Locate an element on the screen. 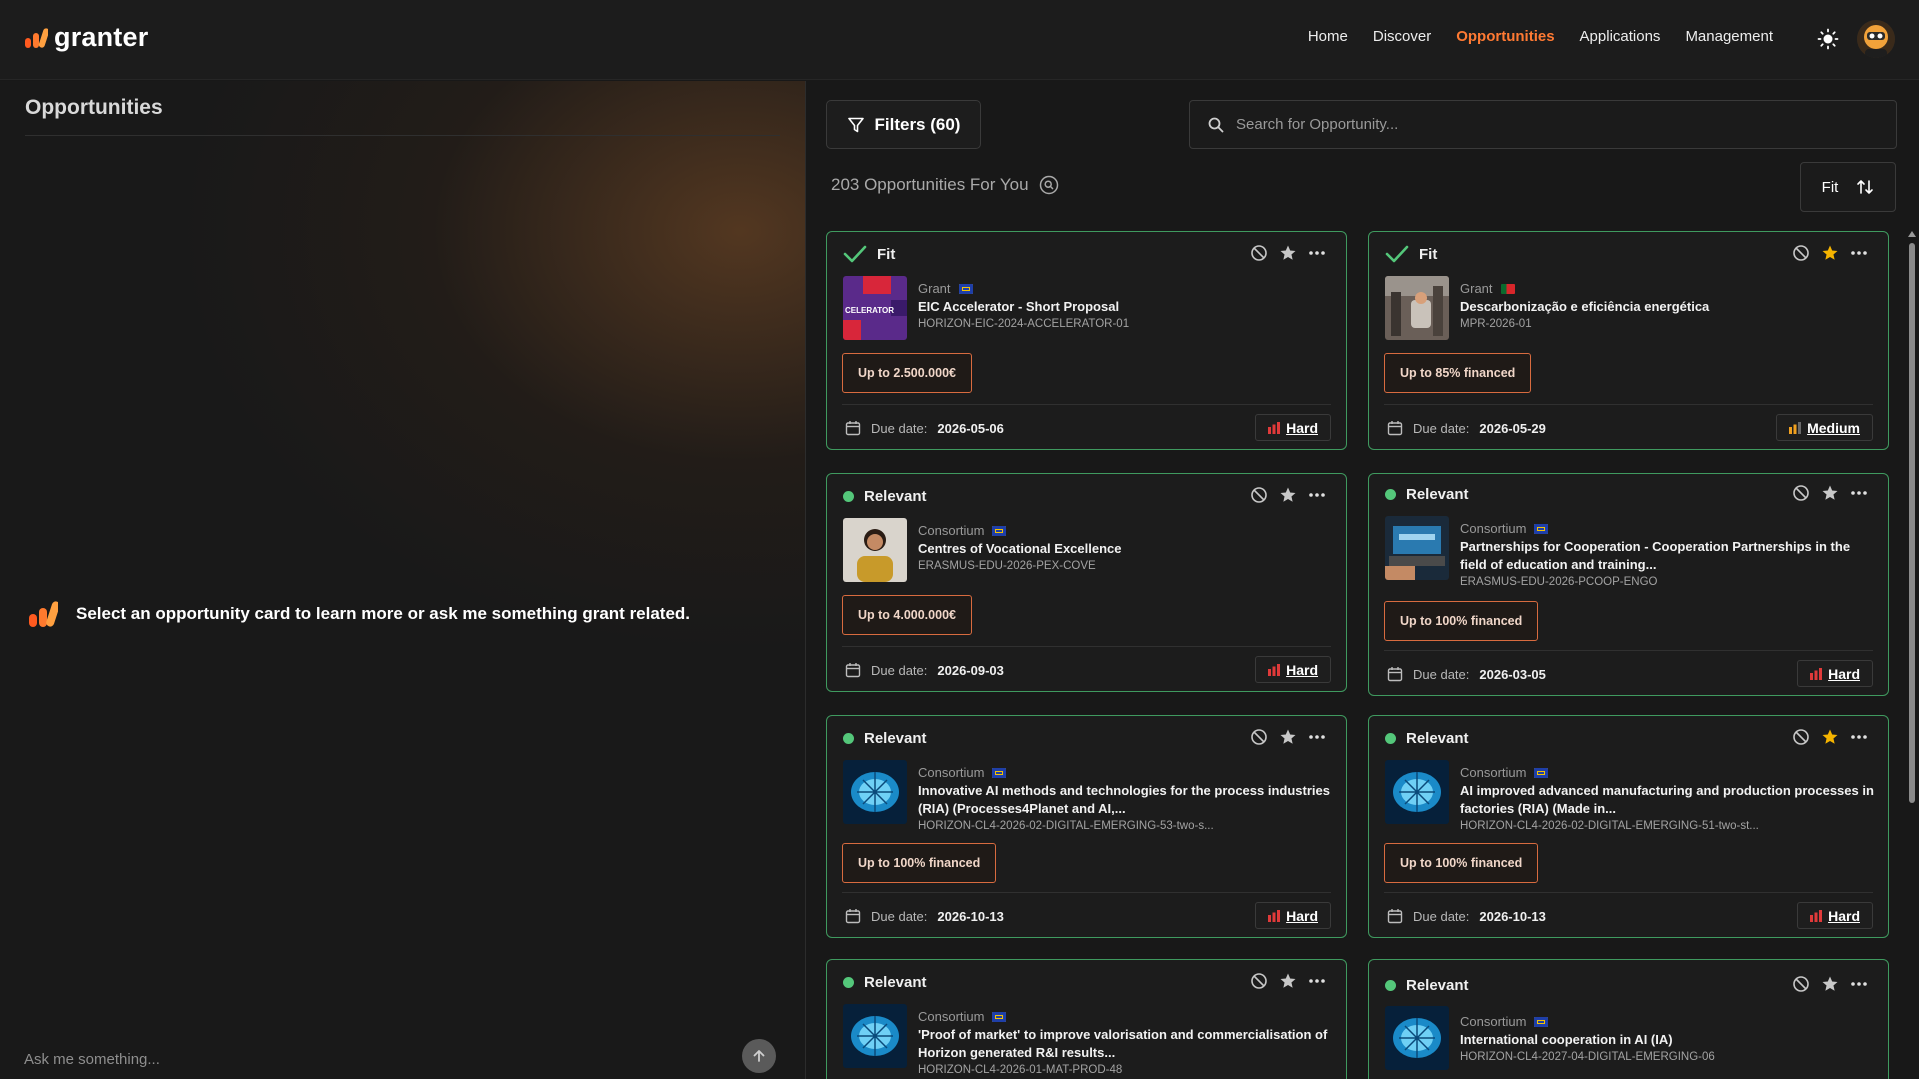 The image size is (1919, 1079). difficulty-button: Medium is located at coordinates (1824, 427).